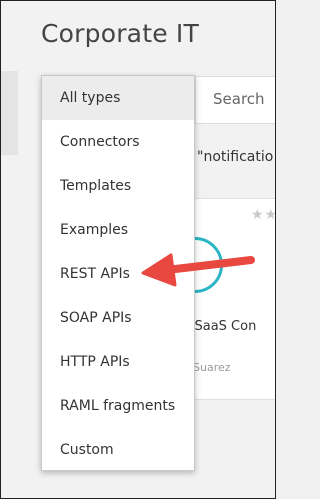 This screenshot has width=320, height=499. I want to click on asset-author: Suarez, so click(212, 367).